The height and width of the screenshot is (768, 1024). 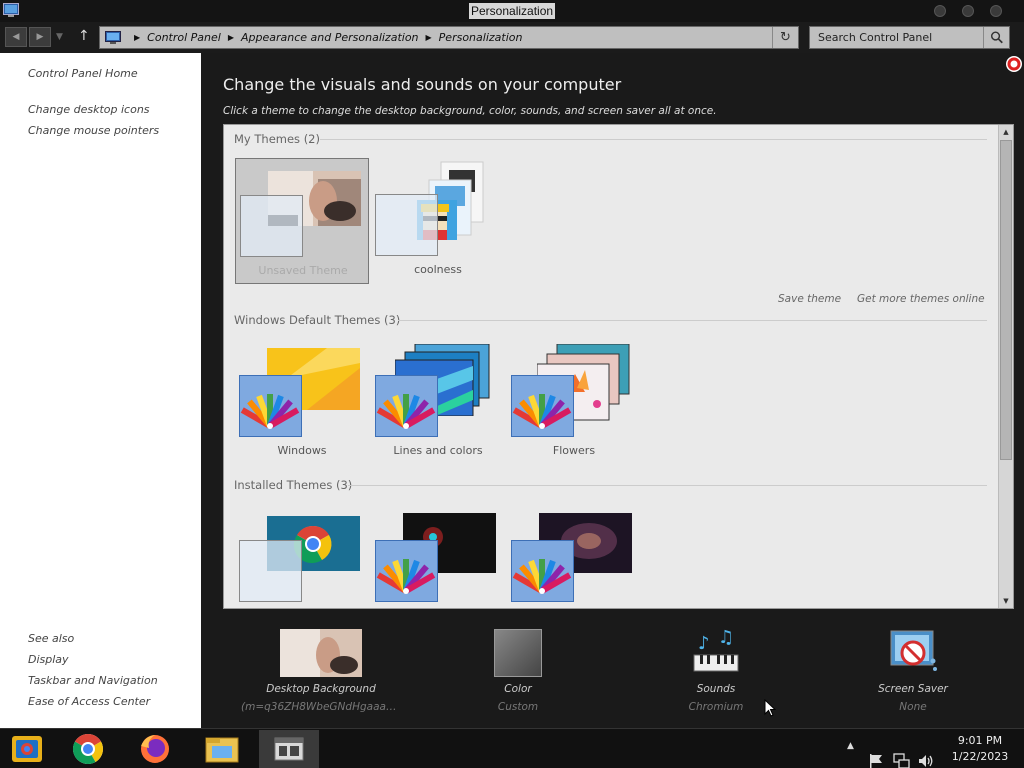 I want to click on up-arrow-icon: ↑, so click(x=84, y=36).